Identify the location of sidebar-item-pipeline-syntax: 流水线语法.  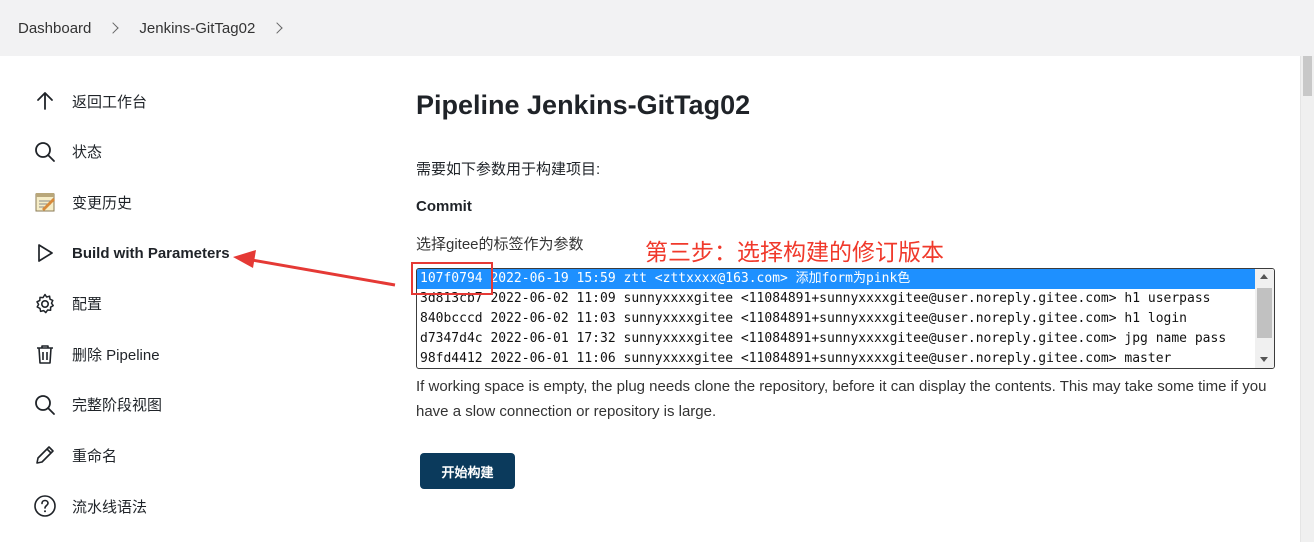
(198, 506).